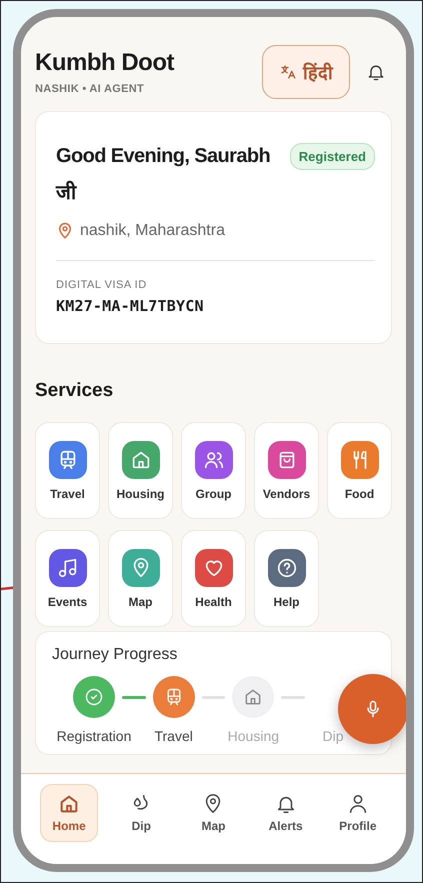 This screenshot has width=423, height=883. What do you see at coordinates (332, 156) in the screenshot?
I see `status-badge: Registered` at bounding box center [332, 156].